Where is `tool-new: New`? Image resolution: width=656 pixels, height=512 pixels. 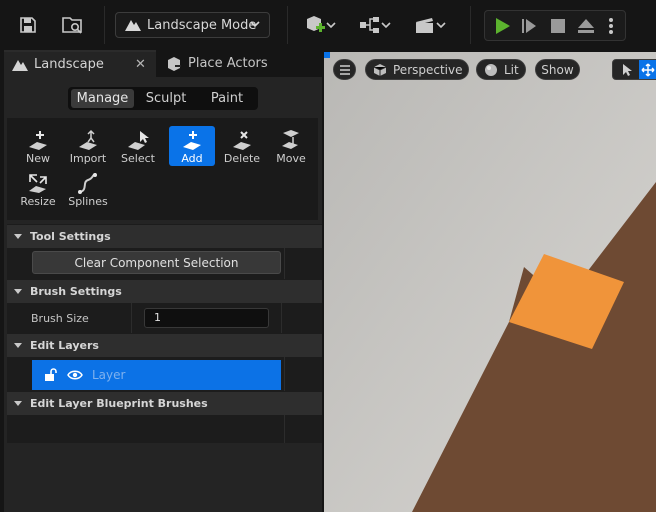
tool-new: New is located at coordinates (38, 146).